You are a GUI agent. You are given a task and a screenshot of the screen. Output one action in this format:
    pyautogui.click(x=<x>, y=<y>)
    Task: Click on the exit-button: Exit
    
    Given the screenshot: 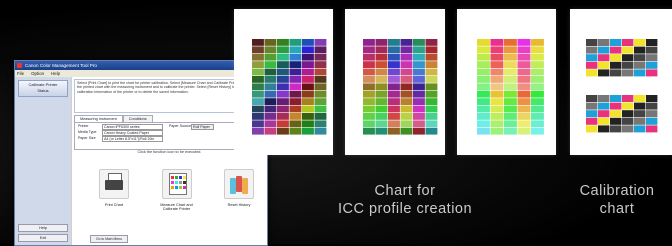 What is the action you would take?
    pyautogui.click(x=43, y=238)
    